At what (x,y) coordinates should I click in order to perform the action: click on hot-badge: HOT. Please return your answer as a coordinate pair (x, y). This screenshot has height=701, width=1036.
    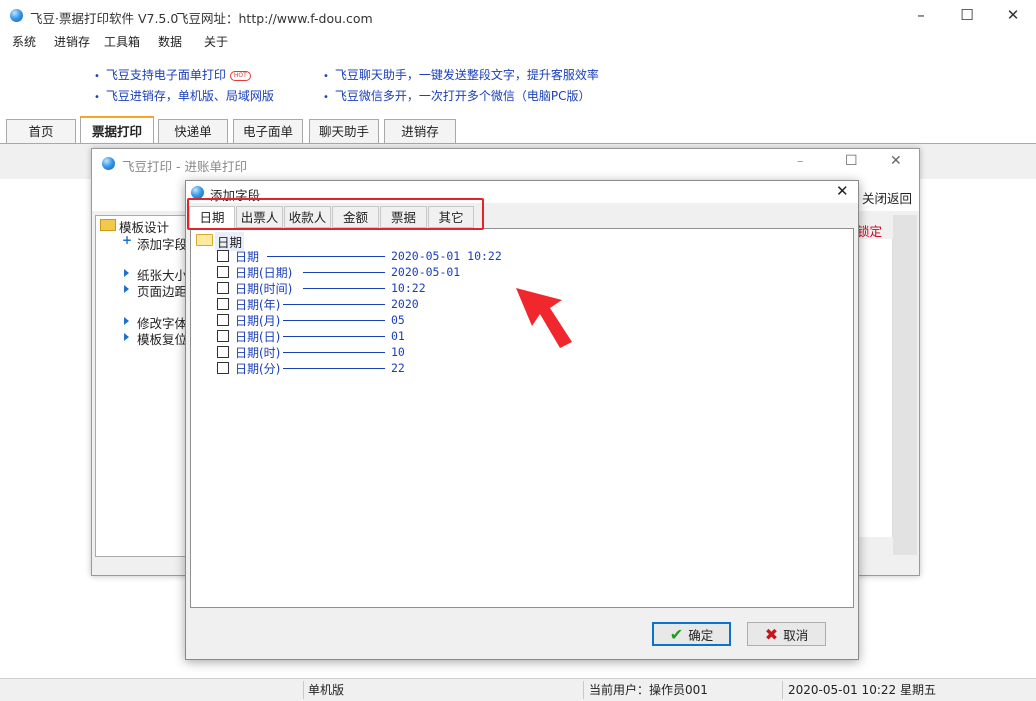
    Looking at the image, I should click on (240, 75).